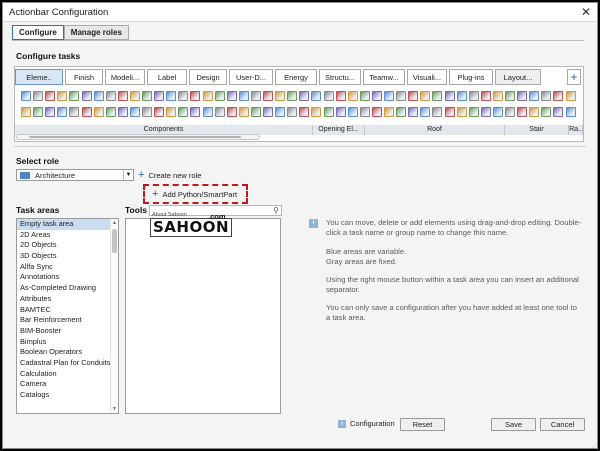  What do you see at coordinates (128, 175) in the screenshot?
I see `chevron-down-icon: ▼` at bounding box center [128, 175].